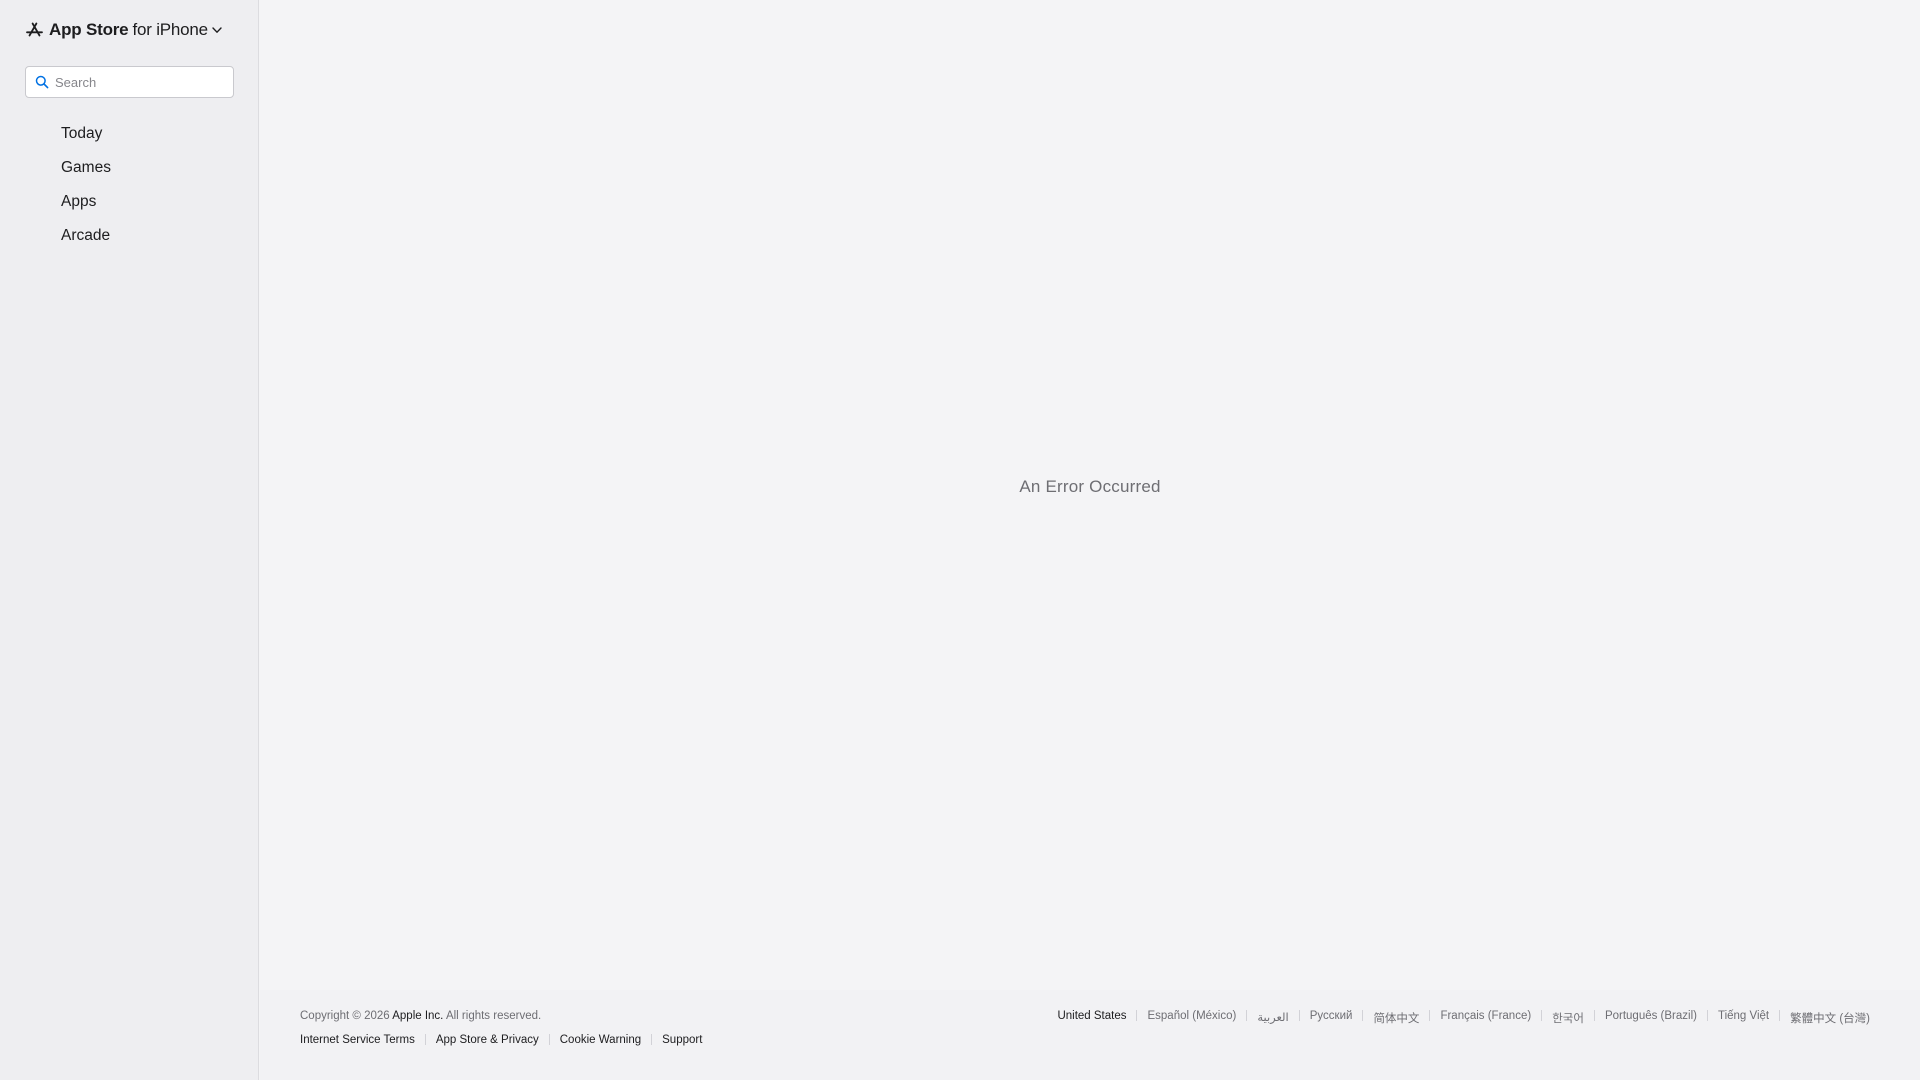 This screenshot has width=1920, height=1080. Describe the element at coordinates (1743, 1018) in the screenshot. I see `lang-vietnamese: Tiếng Việt` at that location.